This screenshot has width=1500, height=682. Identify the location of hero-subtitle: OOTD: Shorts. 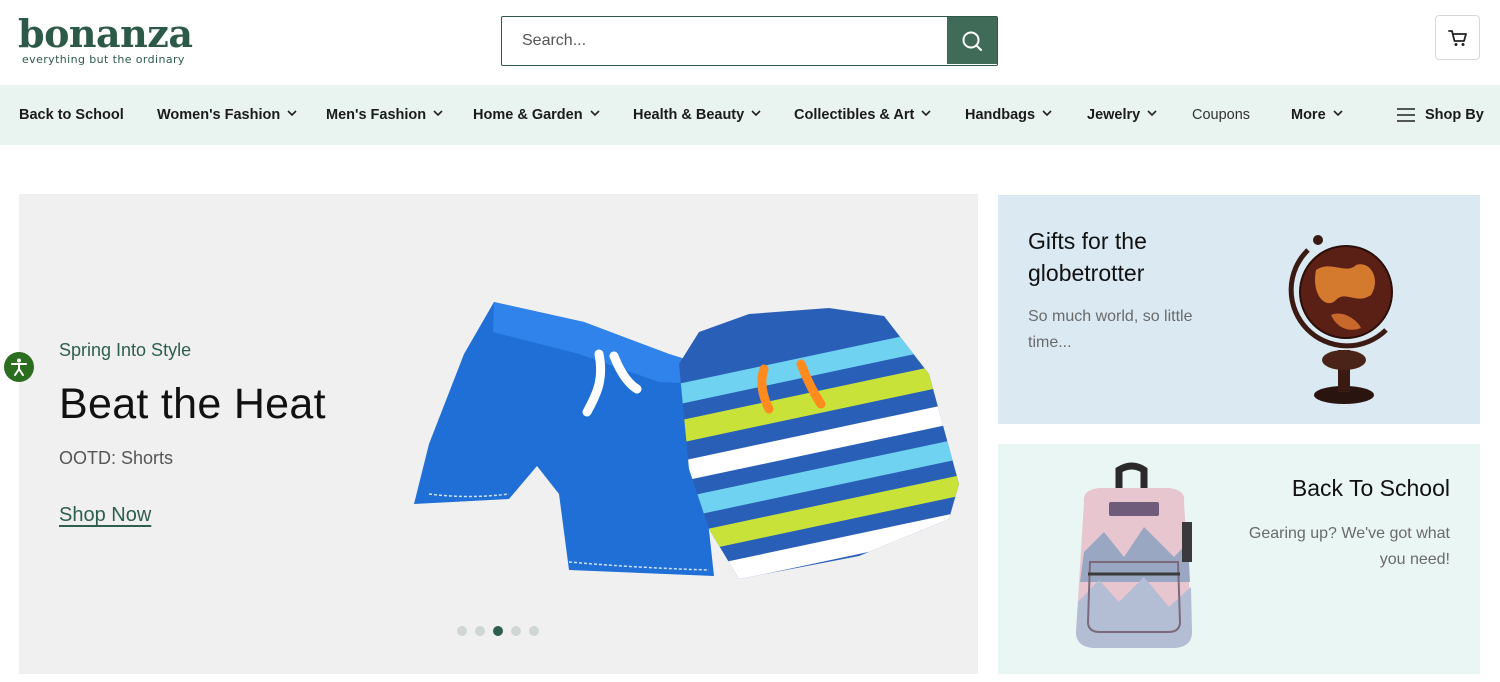
(116, 458).